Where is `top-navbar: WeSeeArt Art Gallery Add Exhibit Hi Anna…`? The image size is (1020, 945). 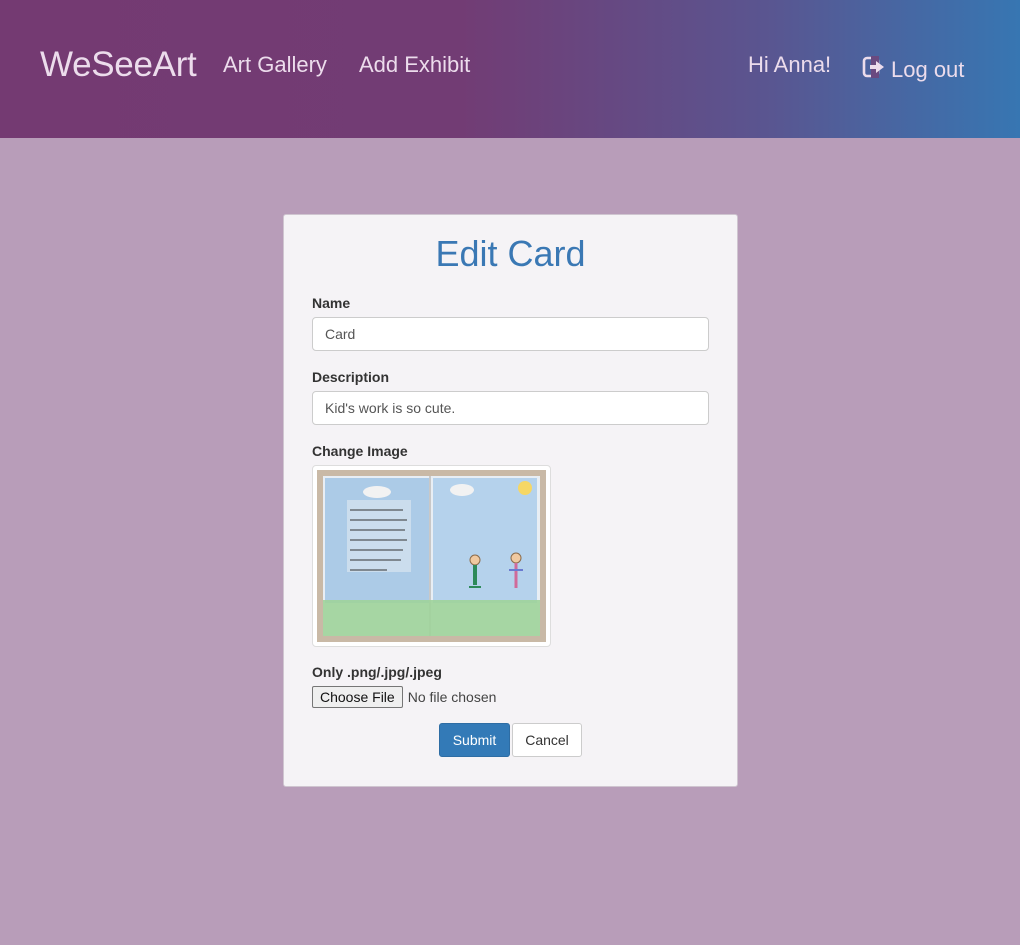 top-navbar: WeSeeArt Art Gallery Add Exhibit Hi Anna… is located at coordinates (510, 69).